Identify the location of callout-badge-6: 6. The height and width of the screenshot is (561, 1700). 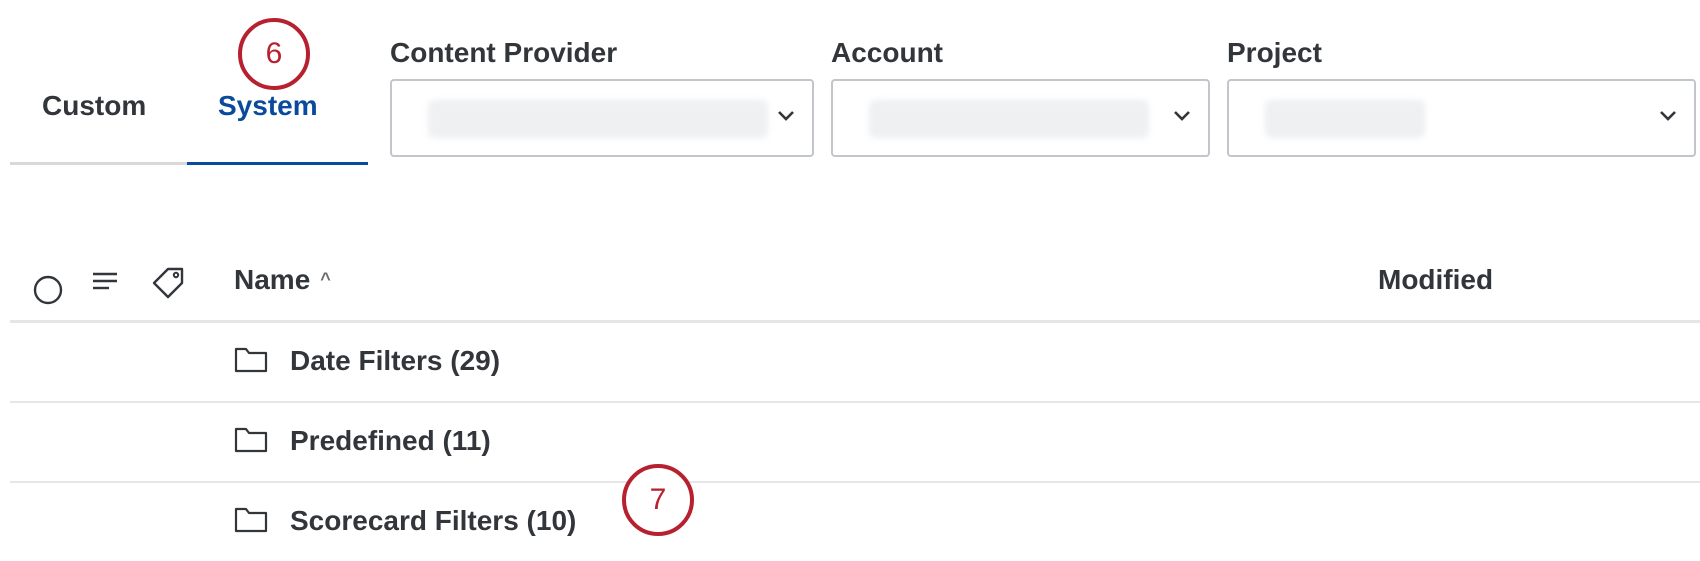
(274, 54).